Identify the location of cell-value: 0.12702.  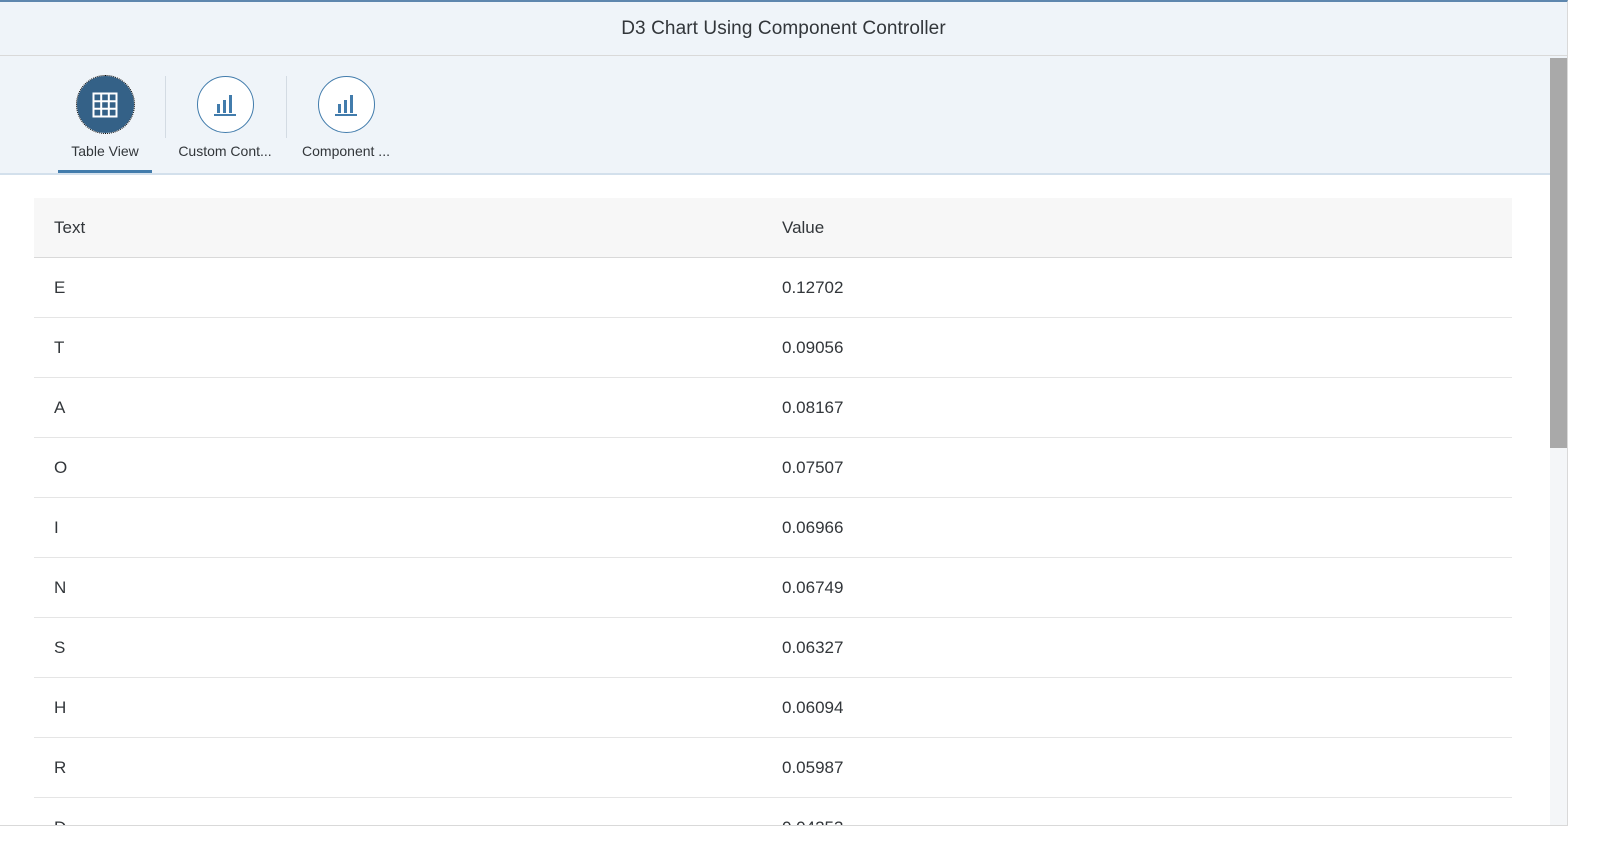
(813, 287).